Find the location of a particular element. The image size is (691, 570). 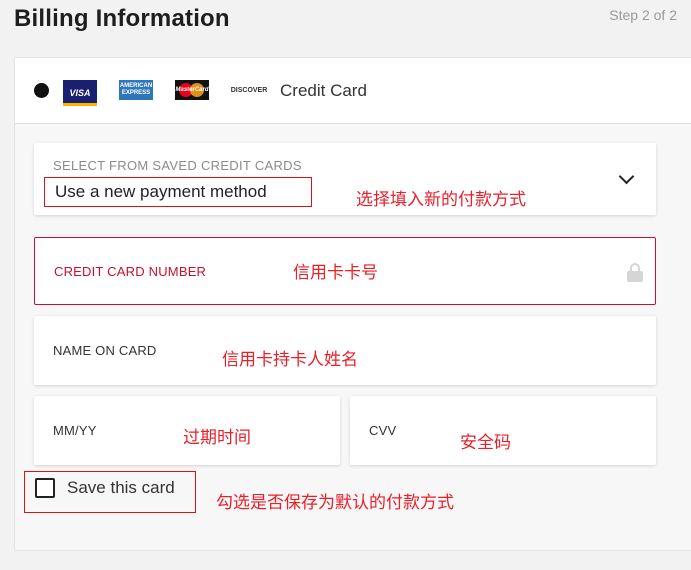

annotation-box-save is located at coordinates (110, 492).